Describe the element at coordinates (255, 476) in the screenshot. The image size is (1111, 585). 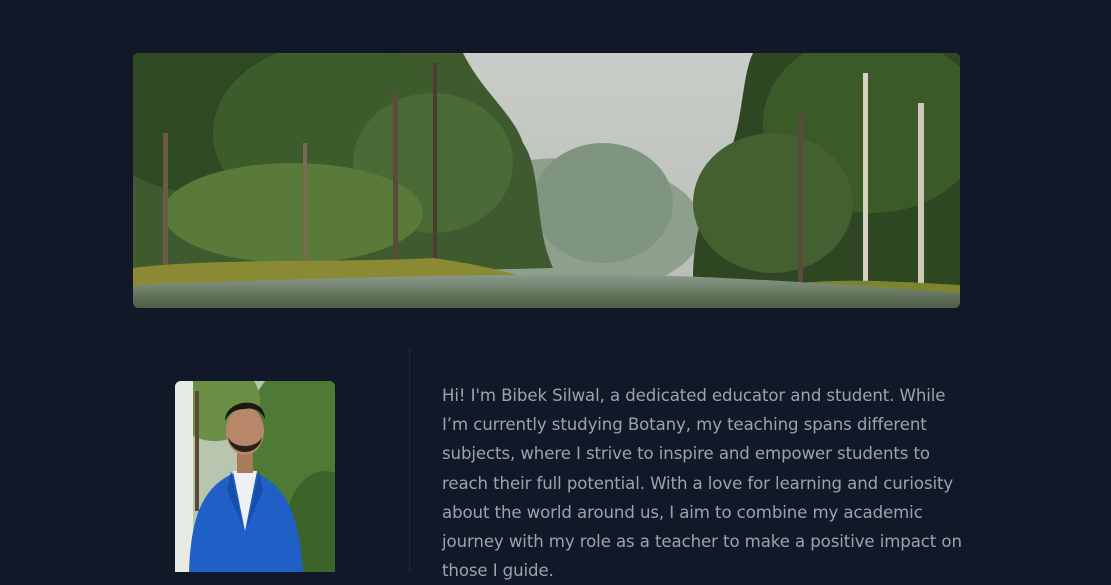
I see `profile-photo` at that location.